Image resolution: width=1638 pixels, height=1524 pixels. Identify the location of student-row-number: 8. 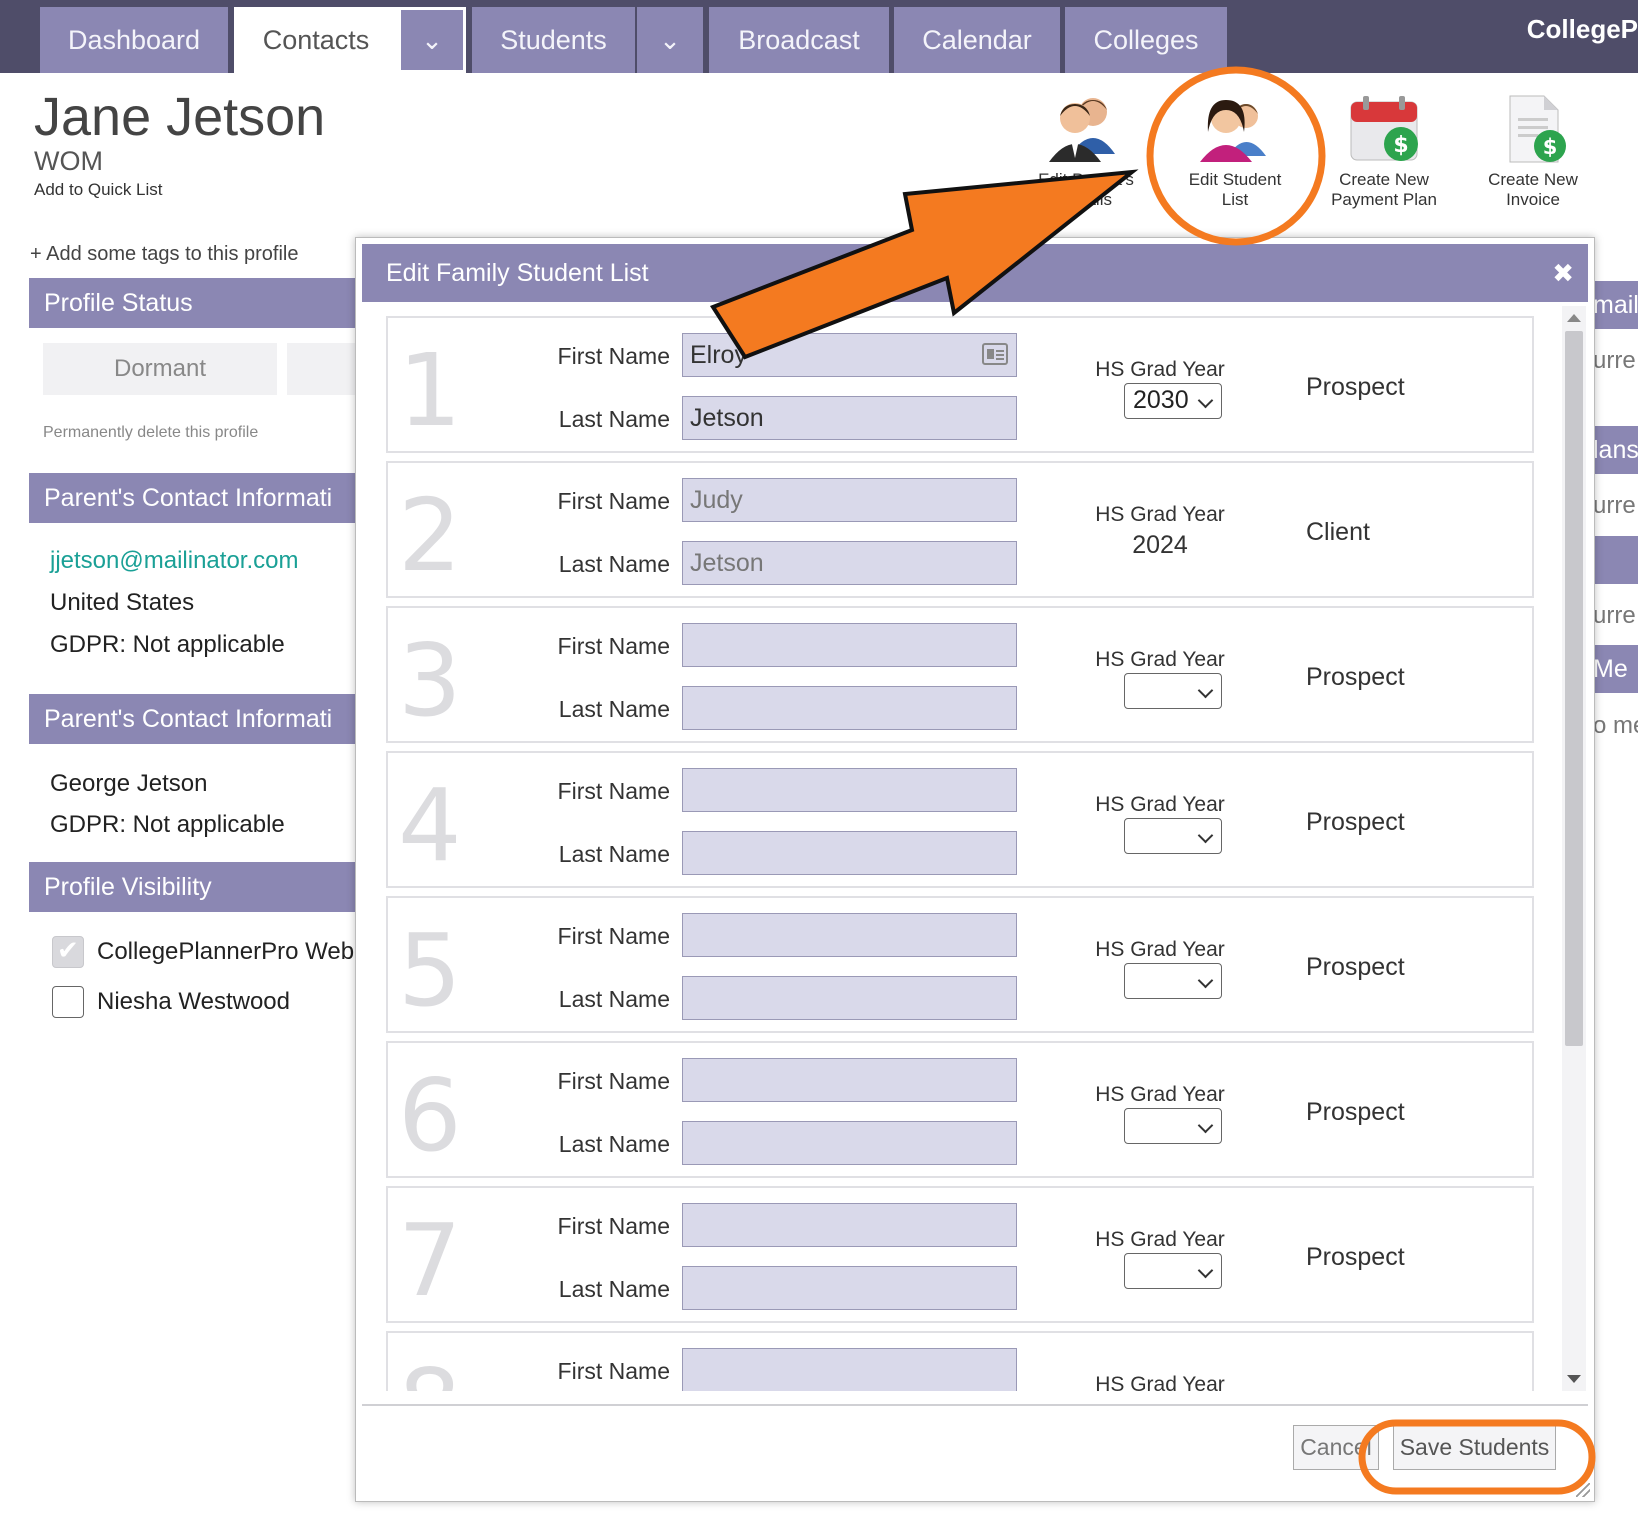
(430, 1371).